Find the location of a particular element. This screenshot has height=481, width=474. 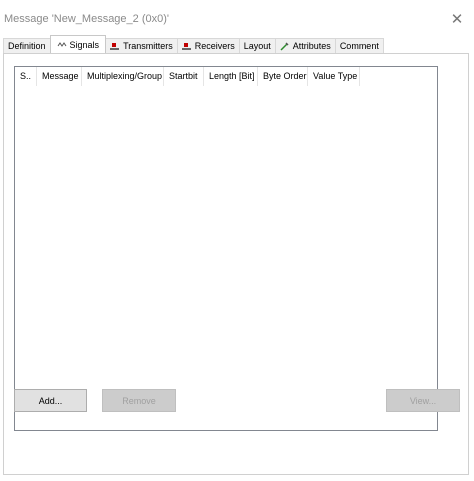

tab-label: Definition is located at coordinates (27, 46).